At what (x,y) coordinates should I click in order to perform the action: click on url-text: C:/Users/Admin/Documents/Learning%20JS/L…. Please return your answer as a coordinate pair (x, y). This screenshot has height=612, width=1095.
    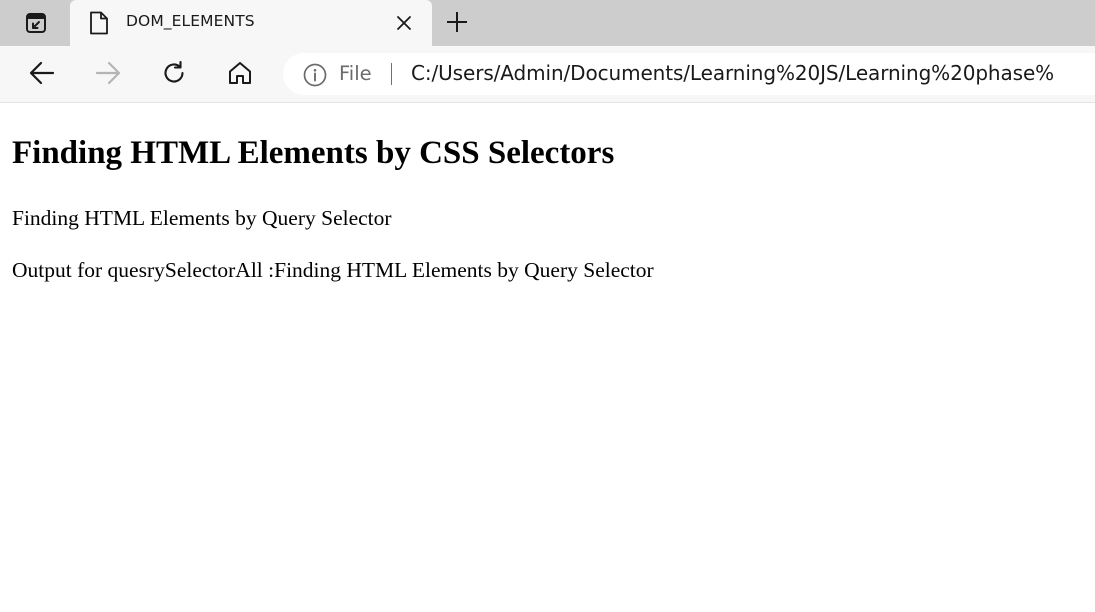
    Looking at the image, I should click on (732, 73).